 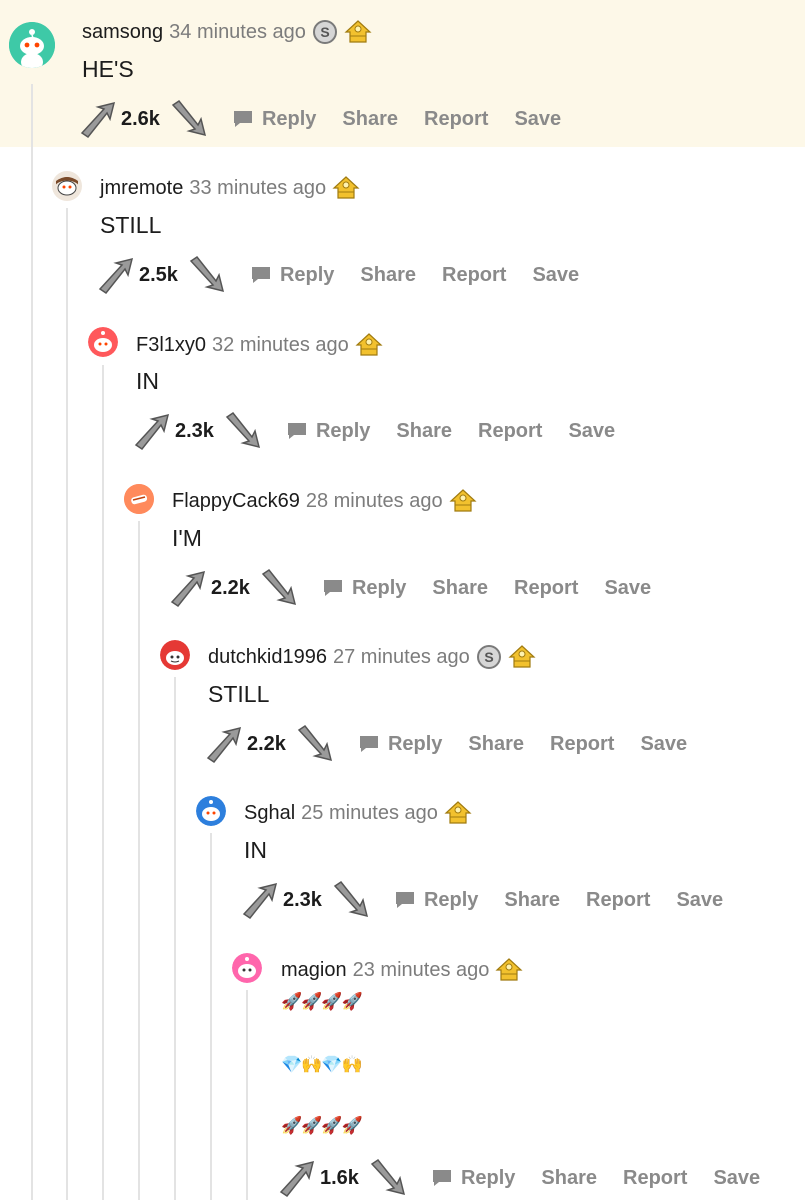 What do you see at coordinates (108, 69) in the screenshot?
I see `comment-body: HE'S` at bounding box center [108, 69].